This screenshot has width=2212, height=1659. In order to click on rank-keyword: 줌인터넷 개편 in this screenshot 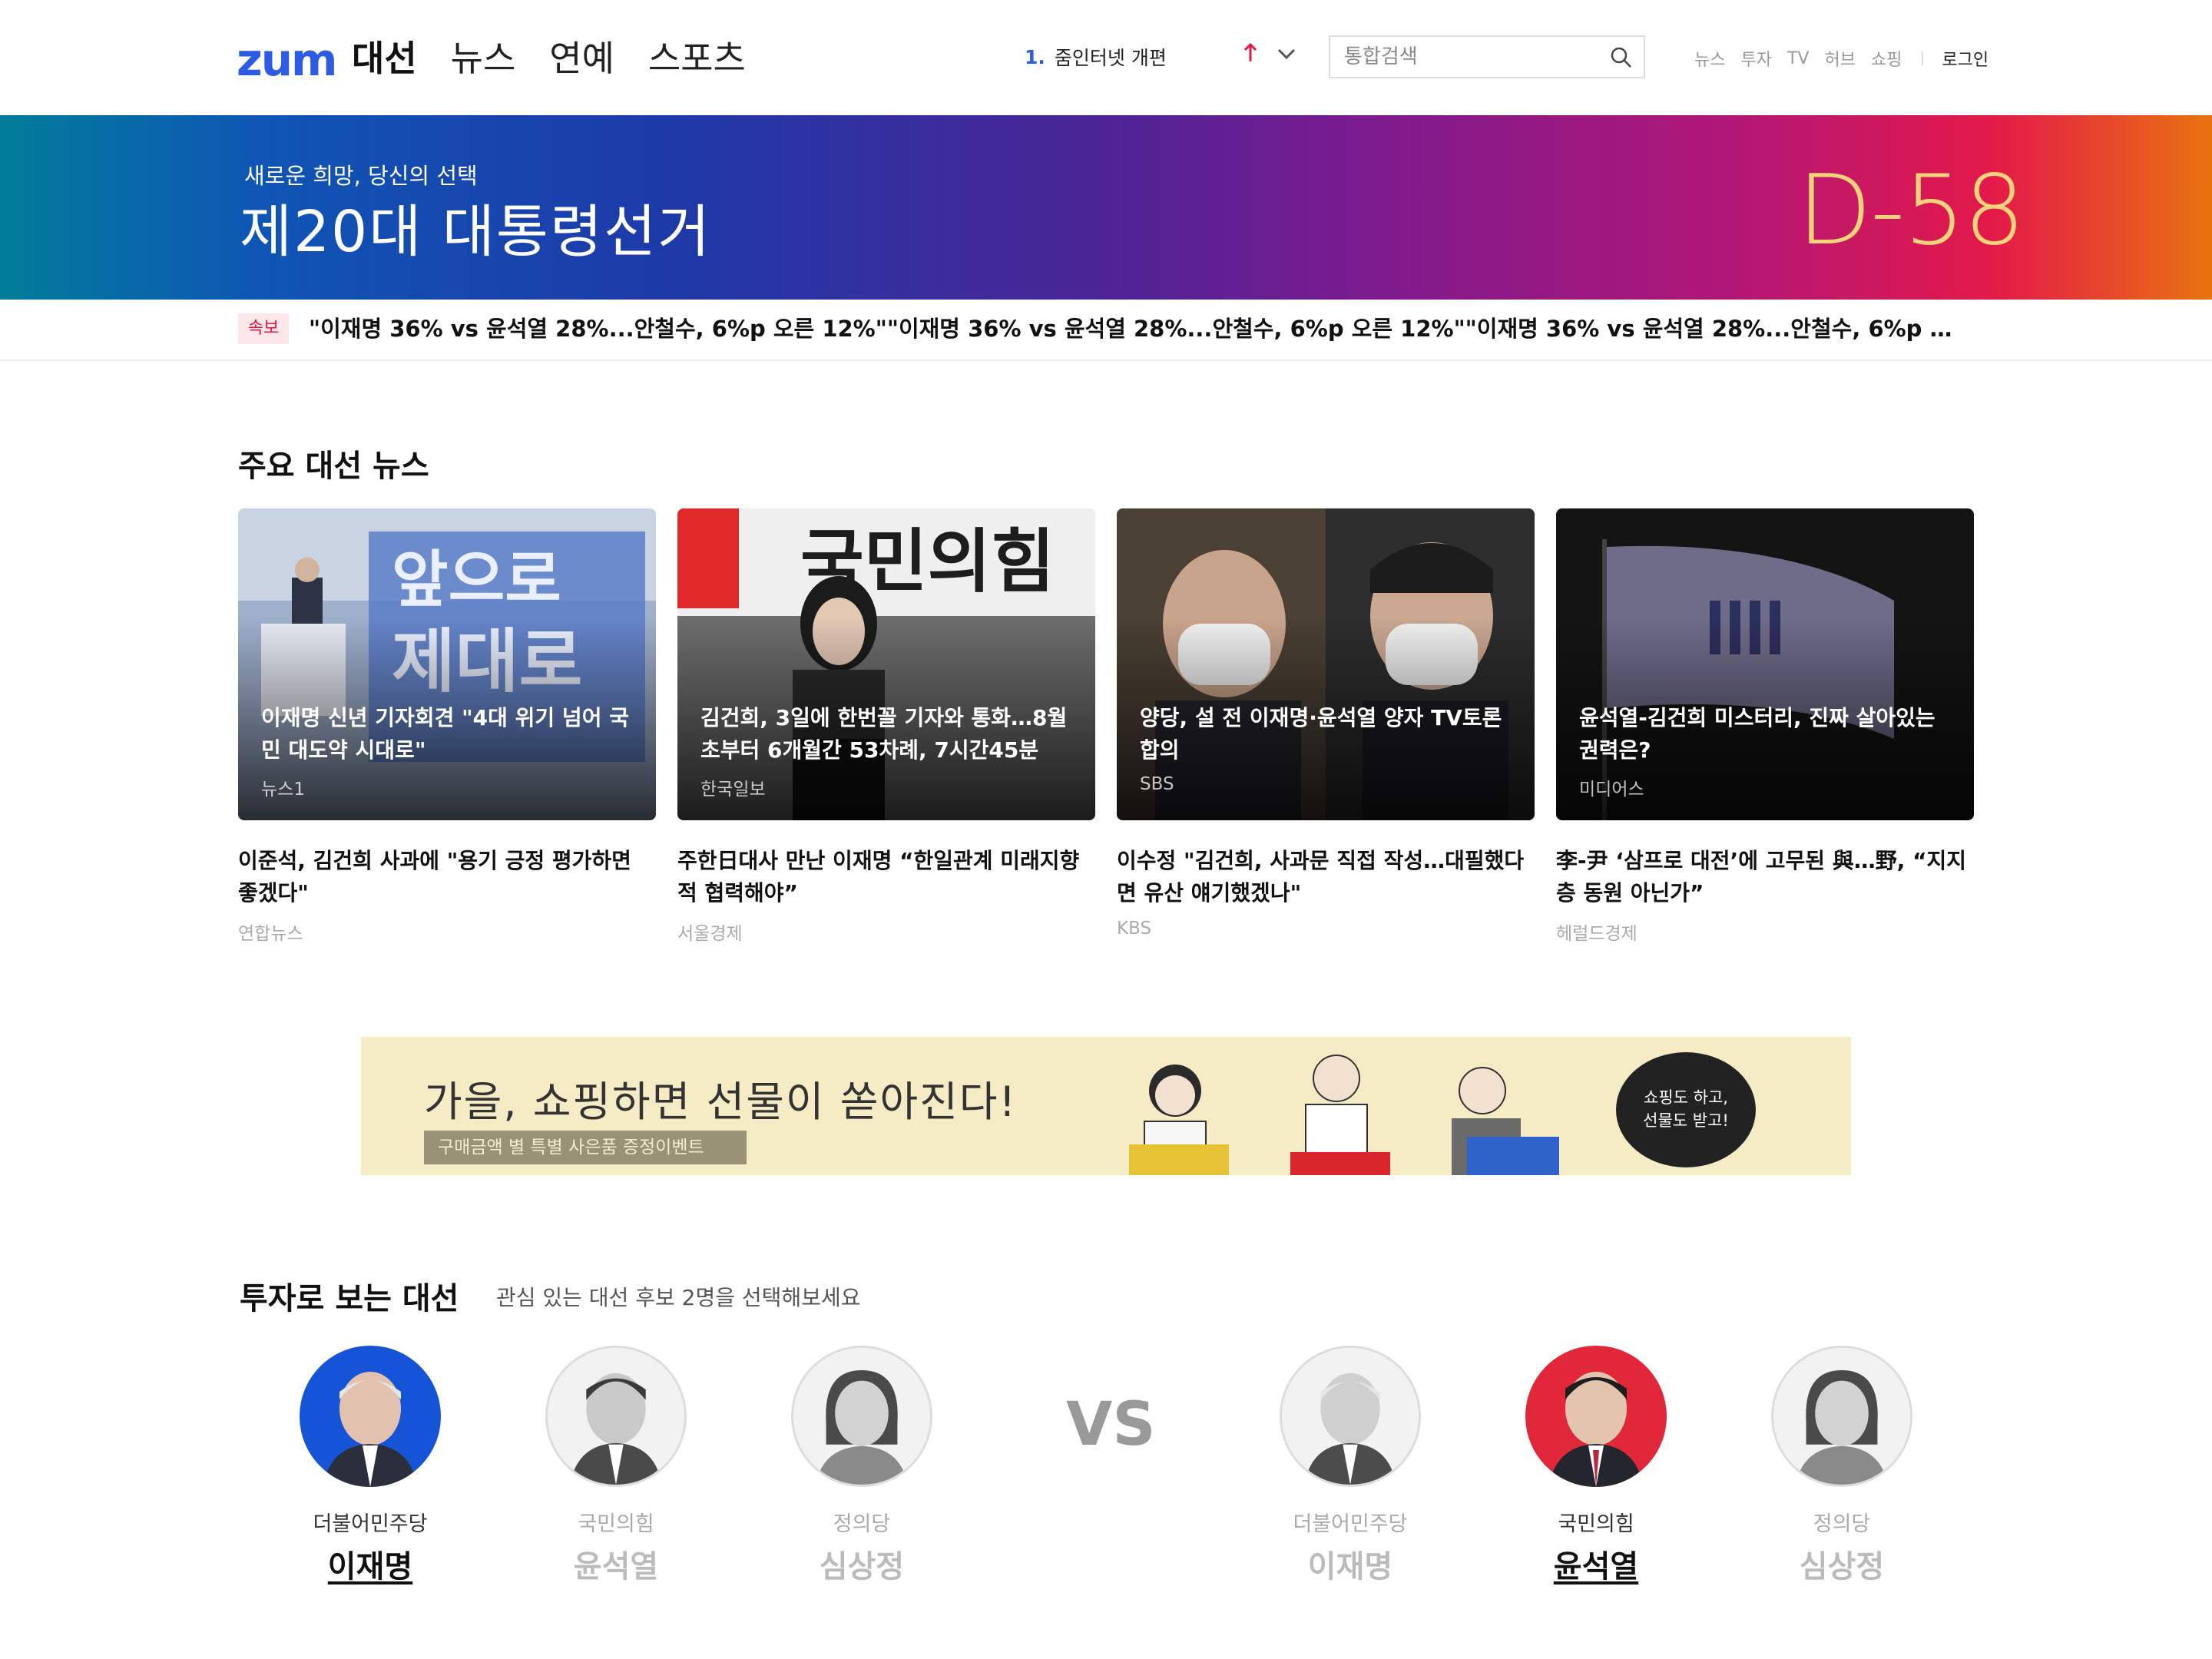, I will do `click(1111, 57)`.